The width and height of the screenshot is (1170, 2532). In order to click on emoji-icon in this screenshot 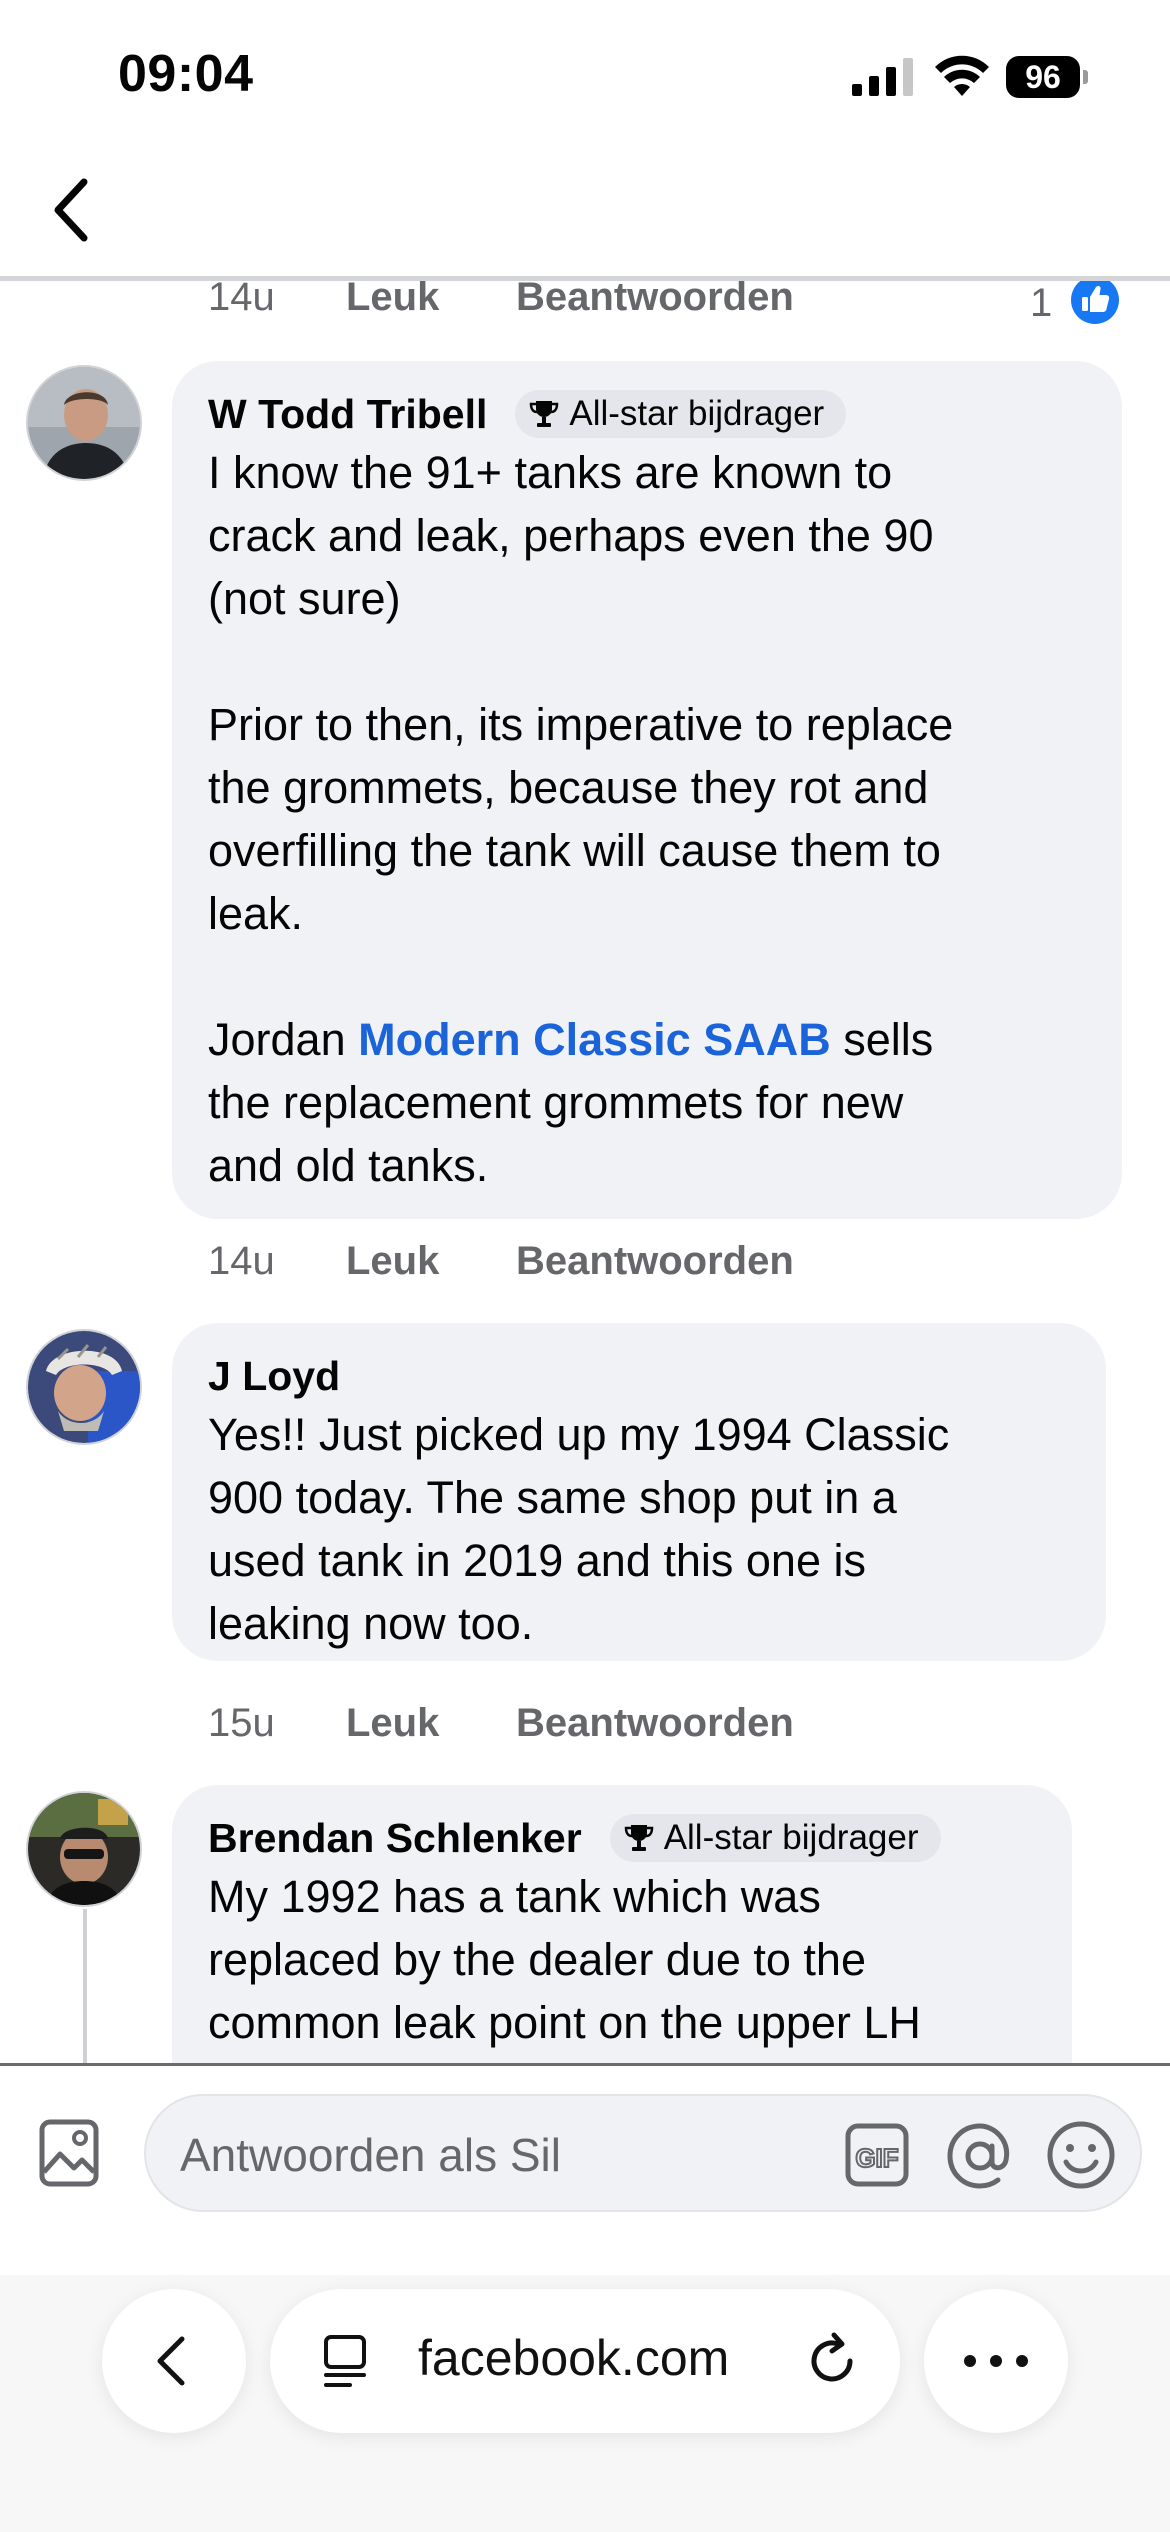, I will do `click(1081, 2155)`.